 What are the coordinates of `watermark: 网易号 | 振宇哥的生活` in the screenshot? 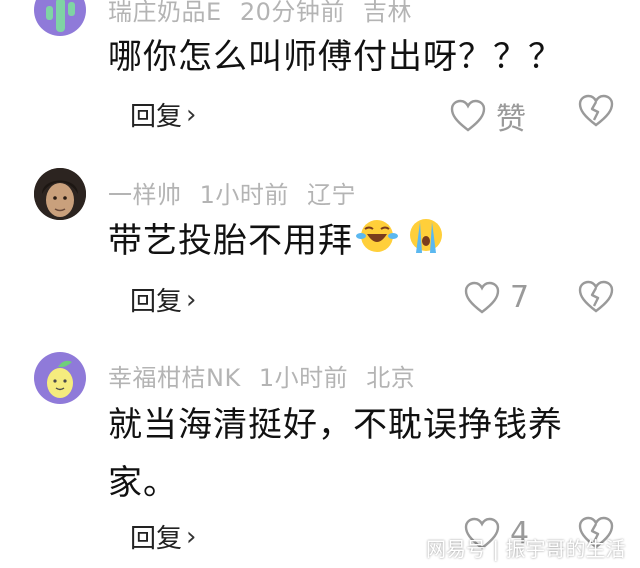 It's located at (526, 549).